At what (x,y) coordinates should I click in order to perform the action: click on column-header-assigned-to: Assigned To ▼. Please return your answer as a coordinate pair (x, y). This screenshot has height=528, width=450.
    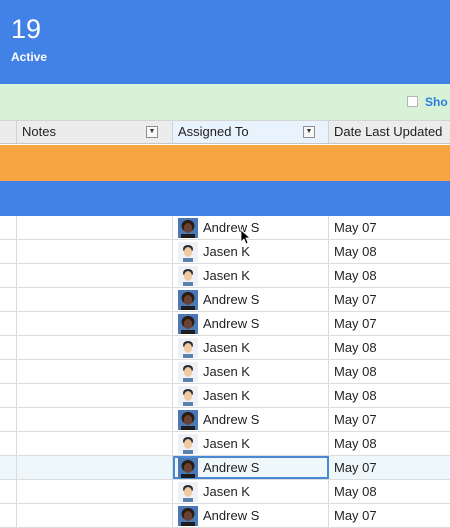
    Looking at the image, I should click on (251, 132).